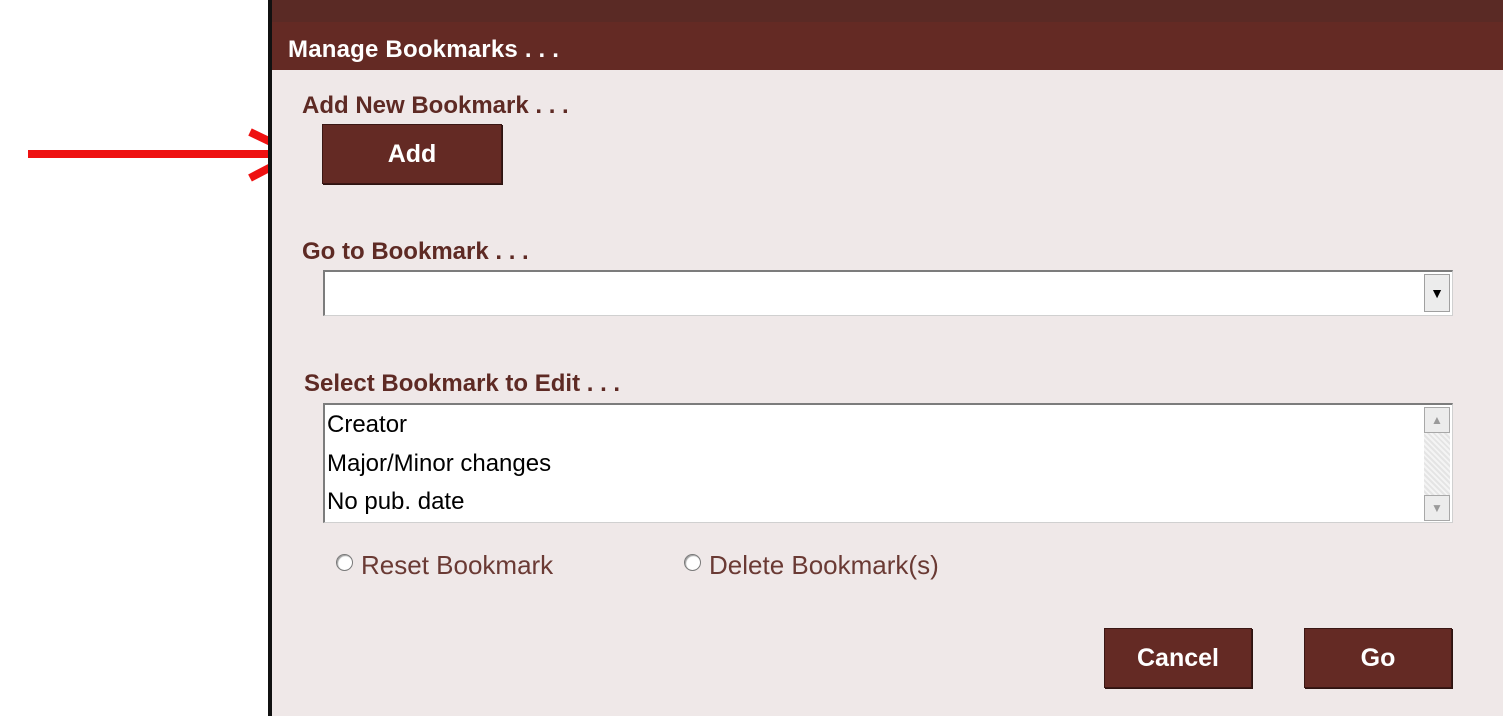 The image size is (1503, 716). What do you see at coordinates (1437, 293) in the screenshot?
I see `dropdown-arrow-icon: ▼` at bounding box center [1437, 293].